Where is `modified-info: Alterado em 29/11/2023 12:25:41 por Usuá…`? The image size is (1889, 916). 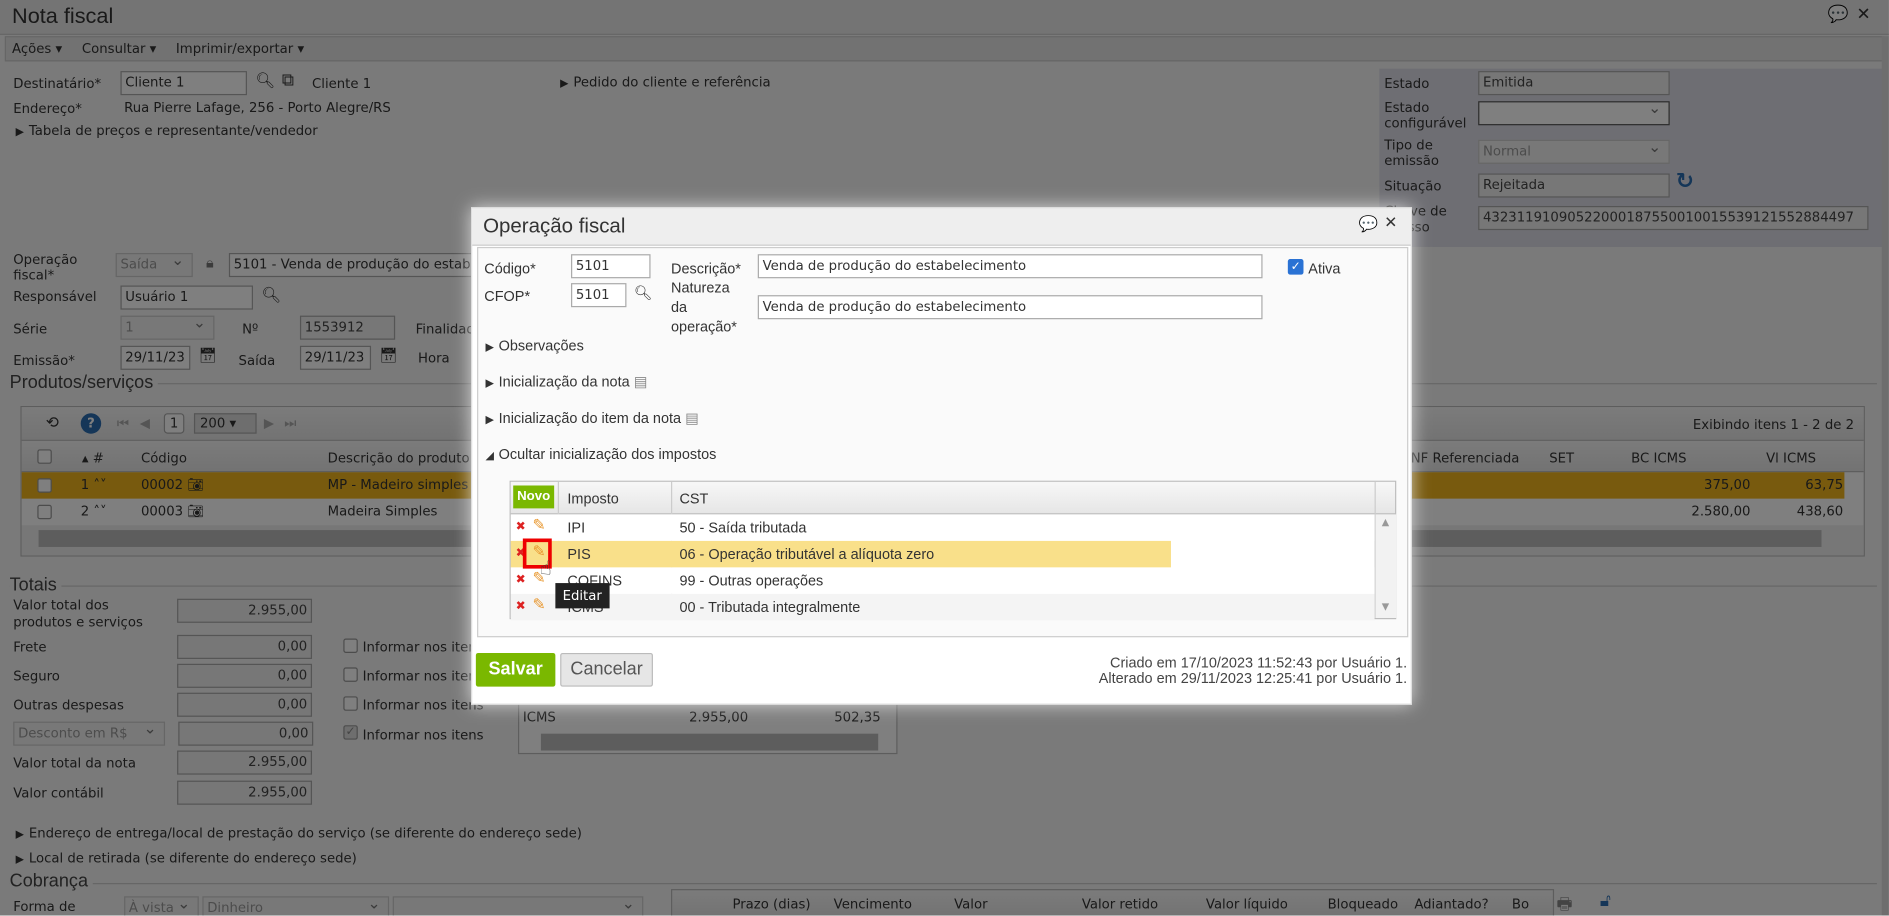
modified-info: Alterado em 29/11/2023 12:25:41 por Usuá… is located at coordinates (1253, 678).